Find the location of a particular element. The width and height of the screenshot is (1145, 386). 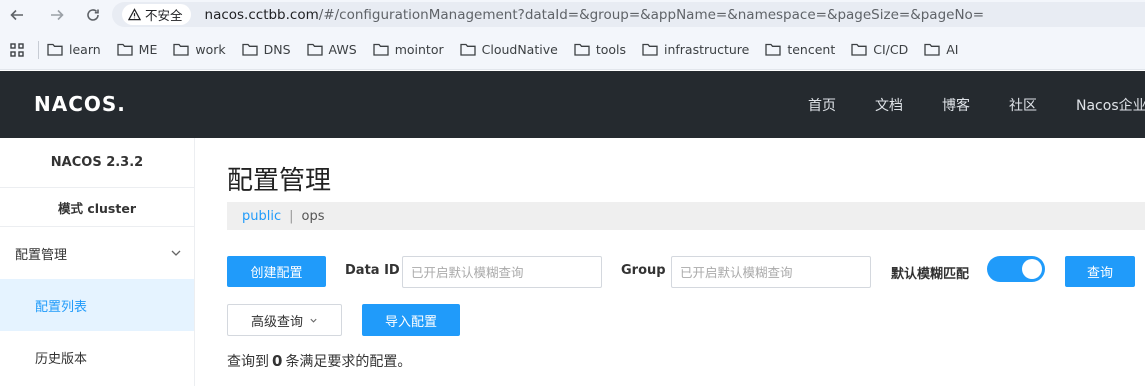

back-icon is located at coordinates (17, 15).